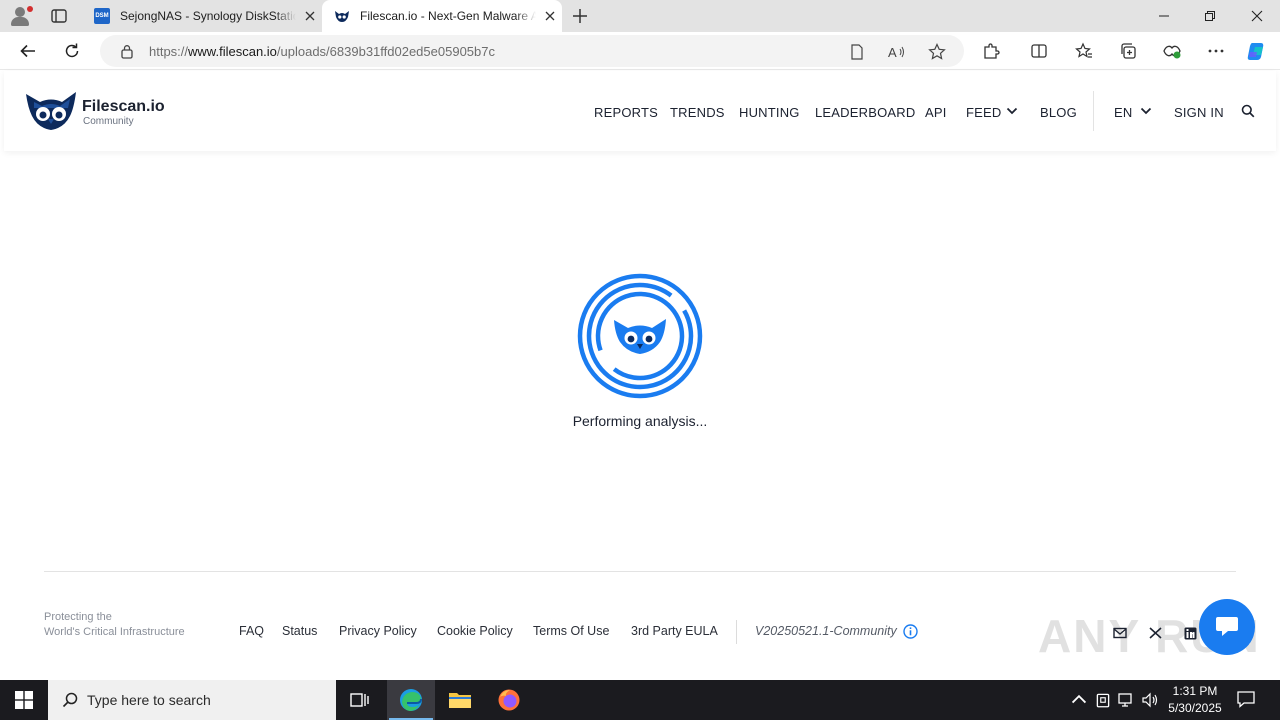 The height and width of the screenshot is (720, 1280). I want to click on nav-blog: BLOG, so click(1058, 112).